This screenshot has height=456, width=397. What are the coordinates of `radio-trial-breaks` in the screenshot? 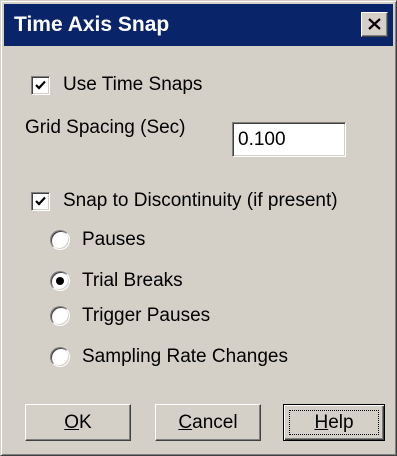 It's located at (60, 281).